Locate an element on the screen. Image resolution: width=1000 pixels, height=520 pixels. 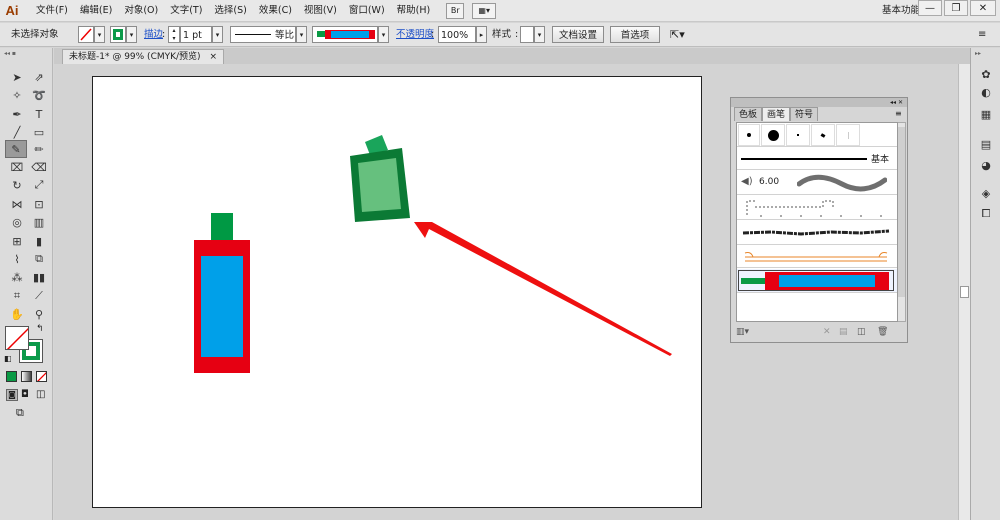
magic-wand-tool-icon: ✧ is located at coordinates (17, 95).